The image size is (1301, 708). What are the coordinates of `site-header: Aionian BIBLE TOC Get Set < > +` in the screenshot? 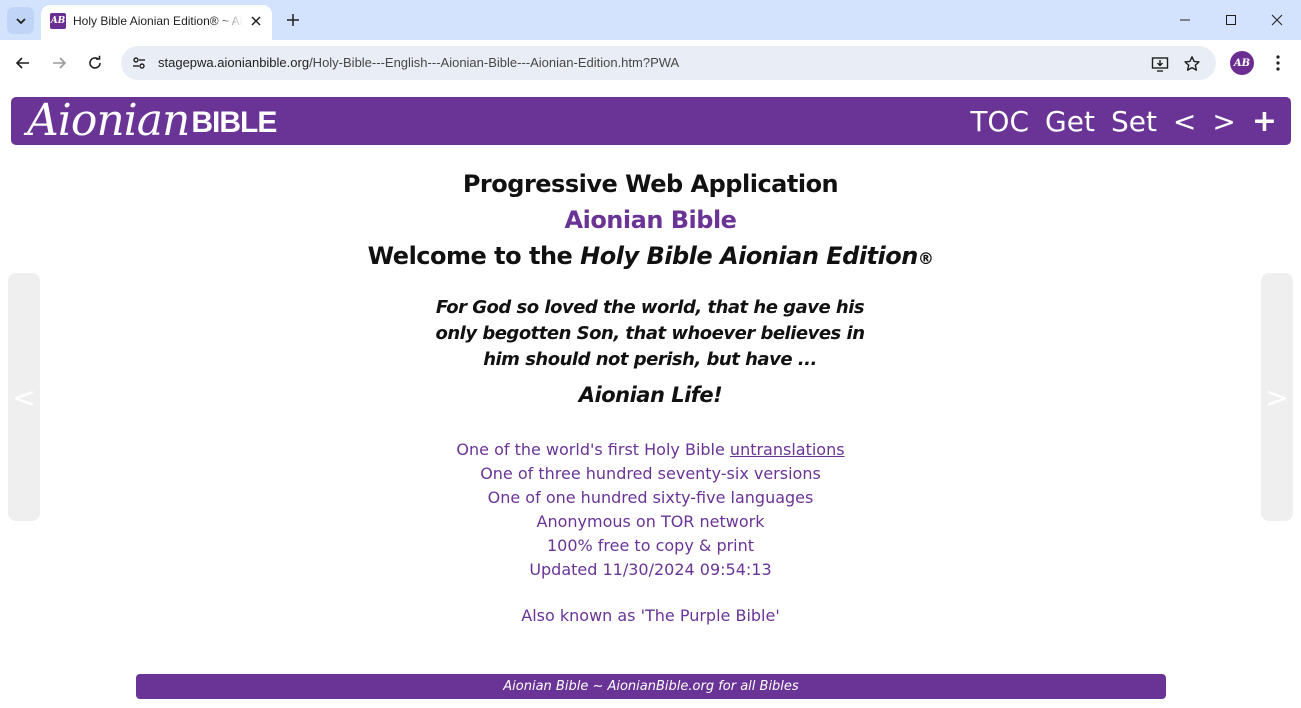 It's located at (651, 121).